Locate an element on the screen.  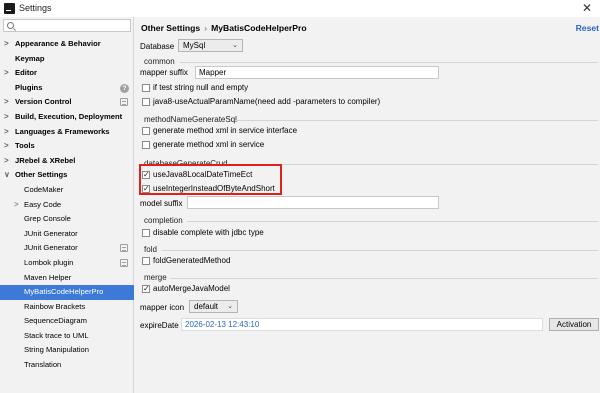
reset-link: Reset is located at coordinates (587, 28).